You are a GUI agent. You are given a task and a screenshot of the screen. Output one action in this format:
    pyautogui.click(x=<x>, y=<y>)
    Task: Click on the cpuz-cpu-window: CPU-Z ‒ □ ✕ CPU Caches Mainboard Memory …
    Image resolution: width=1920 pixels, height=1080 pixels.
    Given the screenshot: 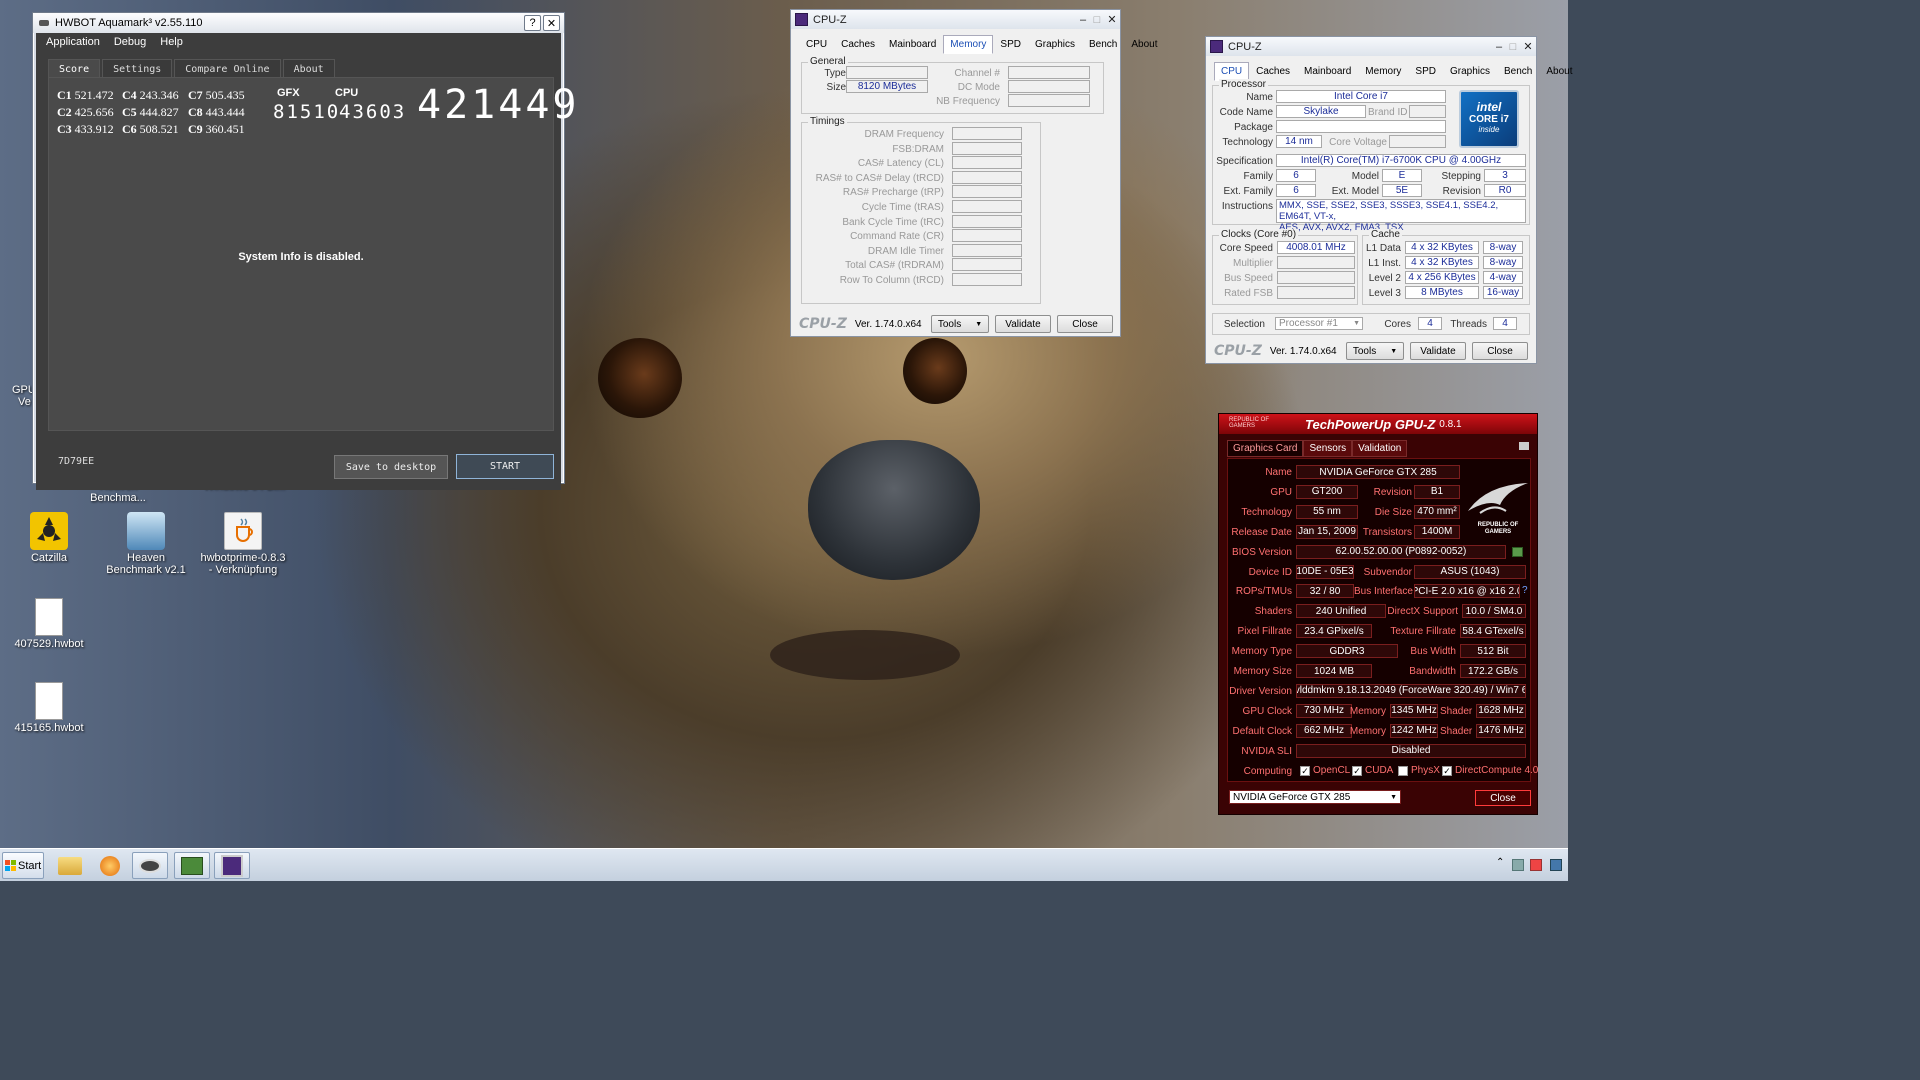 What is the action you would take?
    pyautogui.click(x=1389, y=200)
    